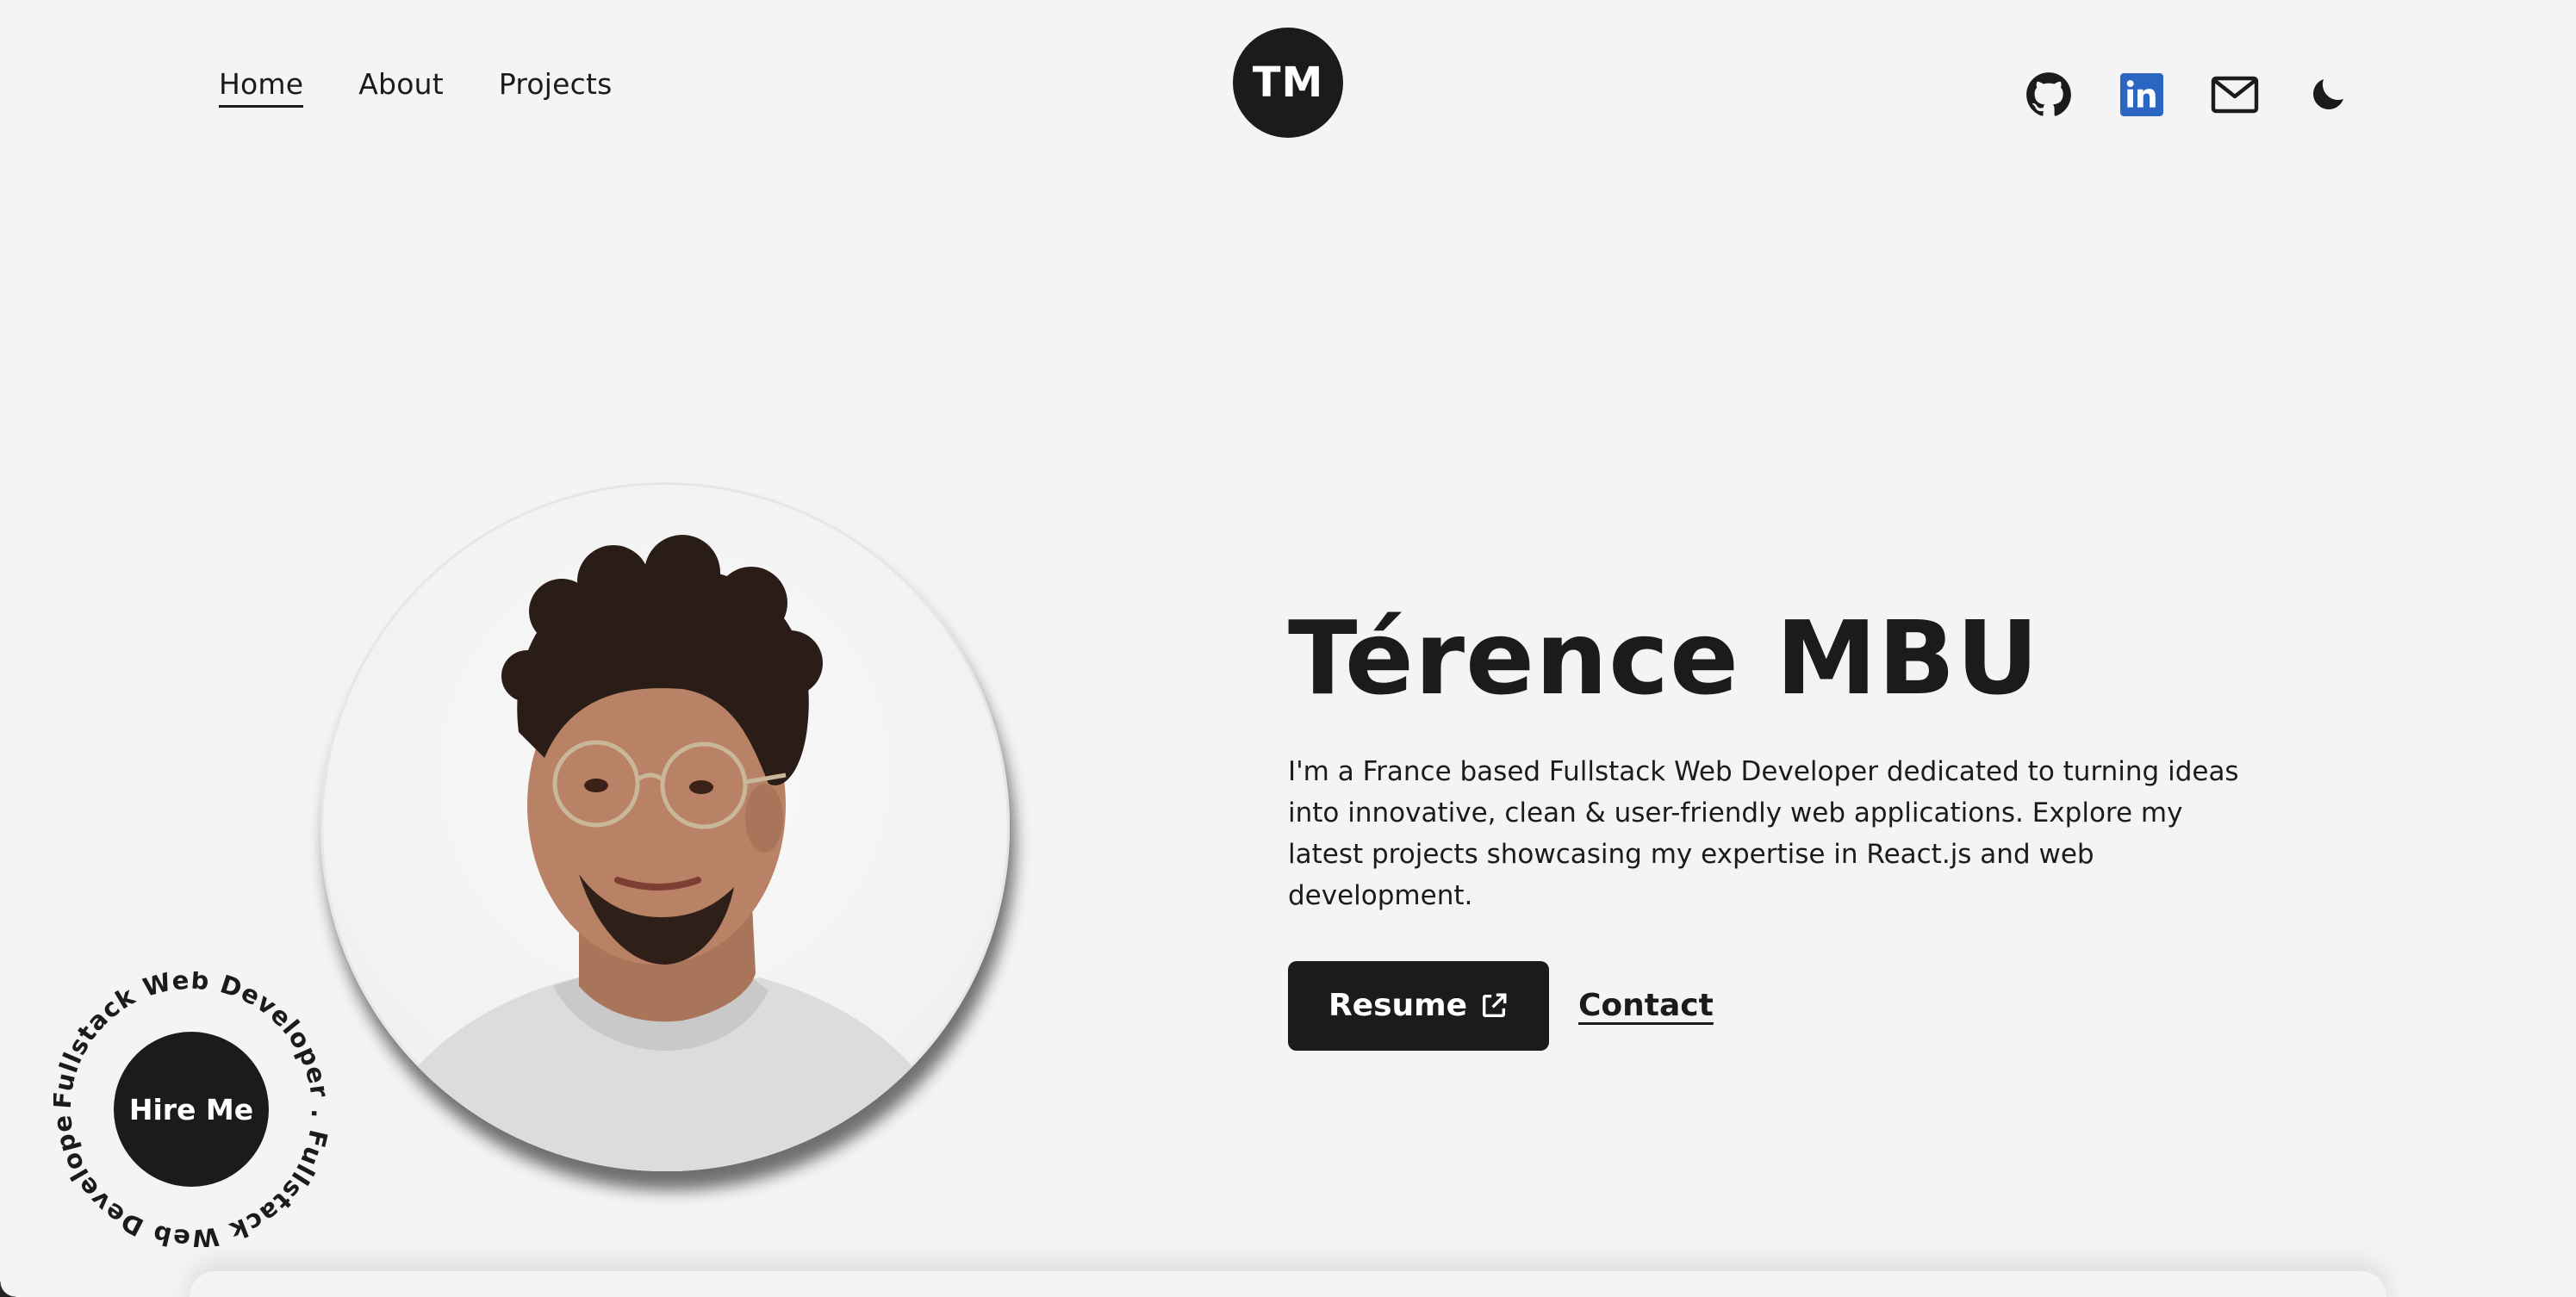 The height and width of the screenshot is (1297, 2576). What do you see at coordinates (261, 87) in the screenshot?
I see `nav-link-home: Home` at bounding box center [261, 87].